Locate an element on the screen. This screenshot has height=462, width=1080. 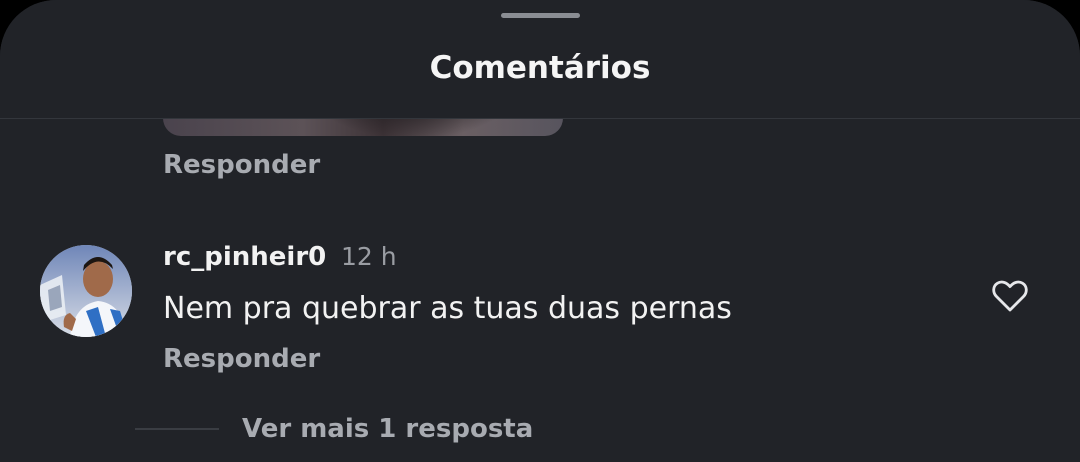
comment-text: Nem pra quebrar as tuas duas pernas is located at coordinates (447, 308).